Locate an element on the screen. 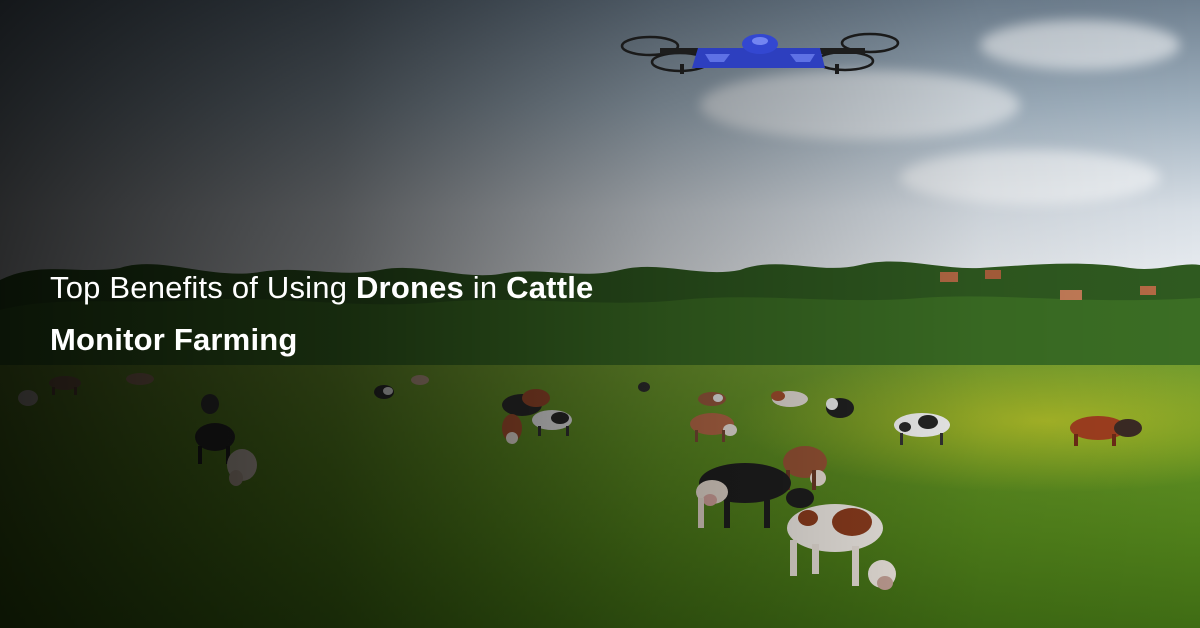 This screenshot has width=1200, height=628. title-text: in is located at coordinates (485, 287).